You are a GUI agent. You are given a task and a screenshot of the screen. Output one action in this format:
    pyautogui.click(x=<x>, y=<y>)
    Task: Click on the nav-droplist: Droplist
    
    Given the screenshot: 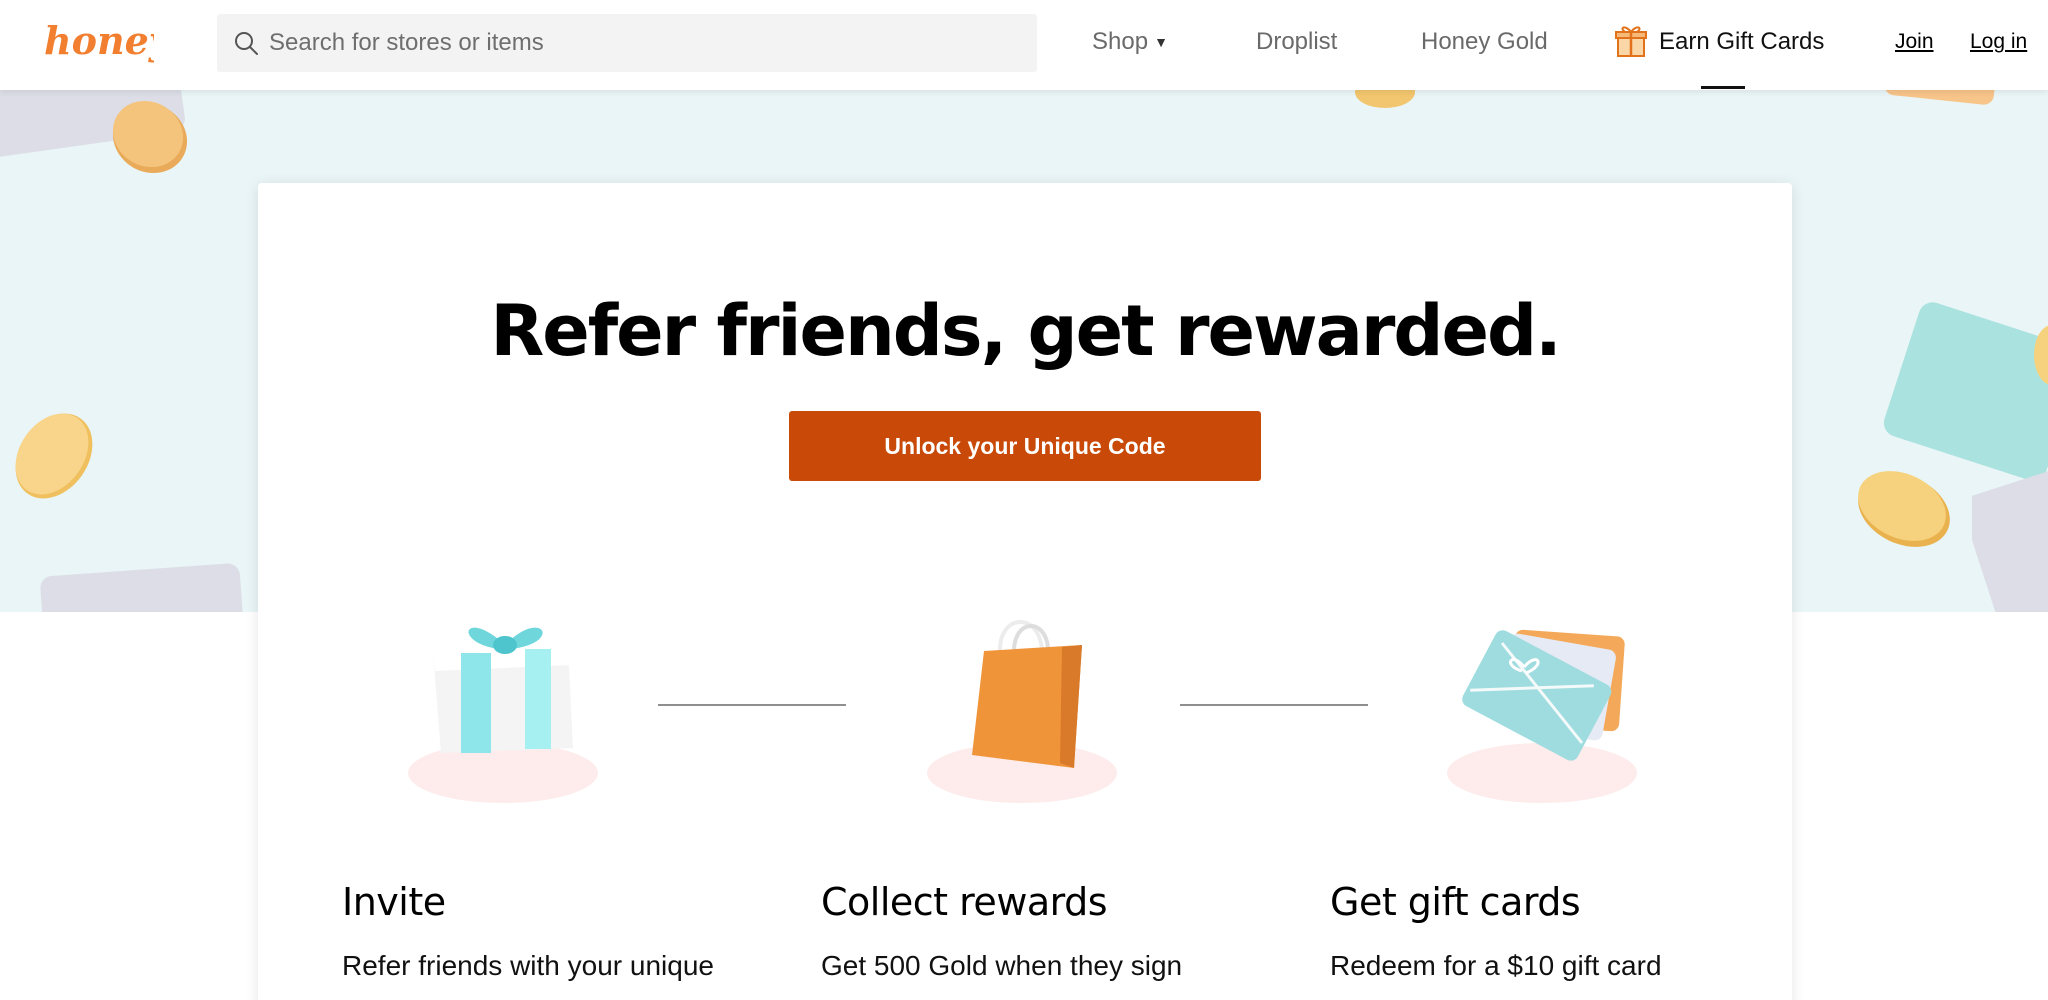 What is the action you would take?
    pyautogui.click(x=1296, y=42)
    